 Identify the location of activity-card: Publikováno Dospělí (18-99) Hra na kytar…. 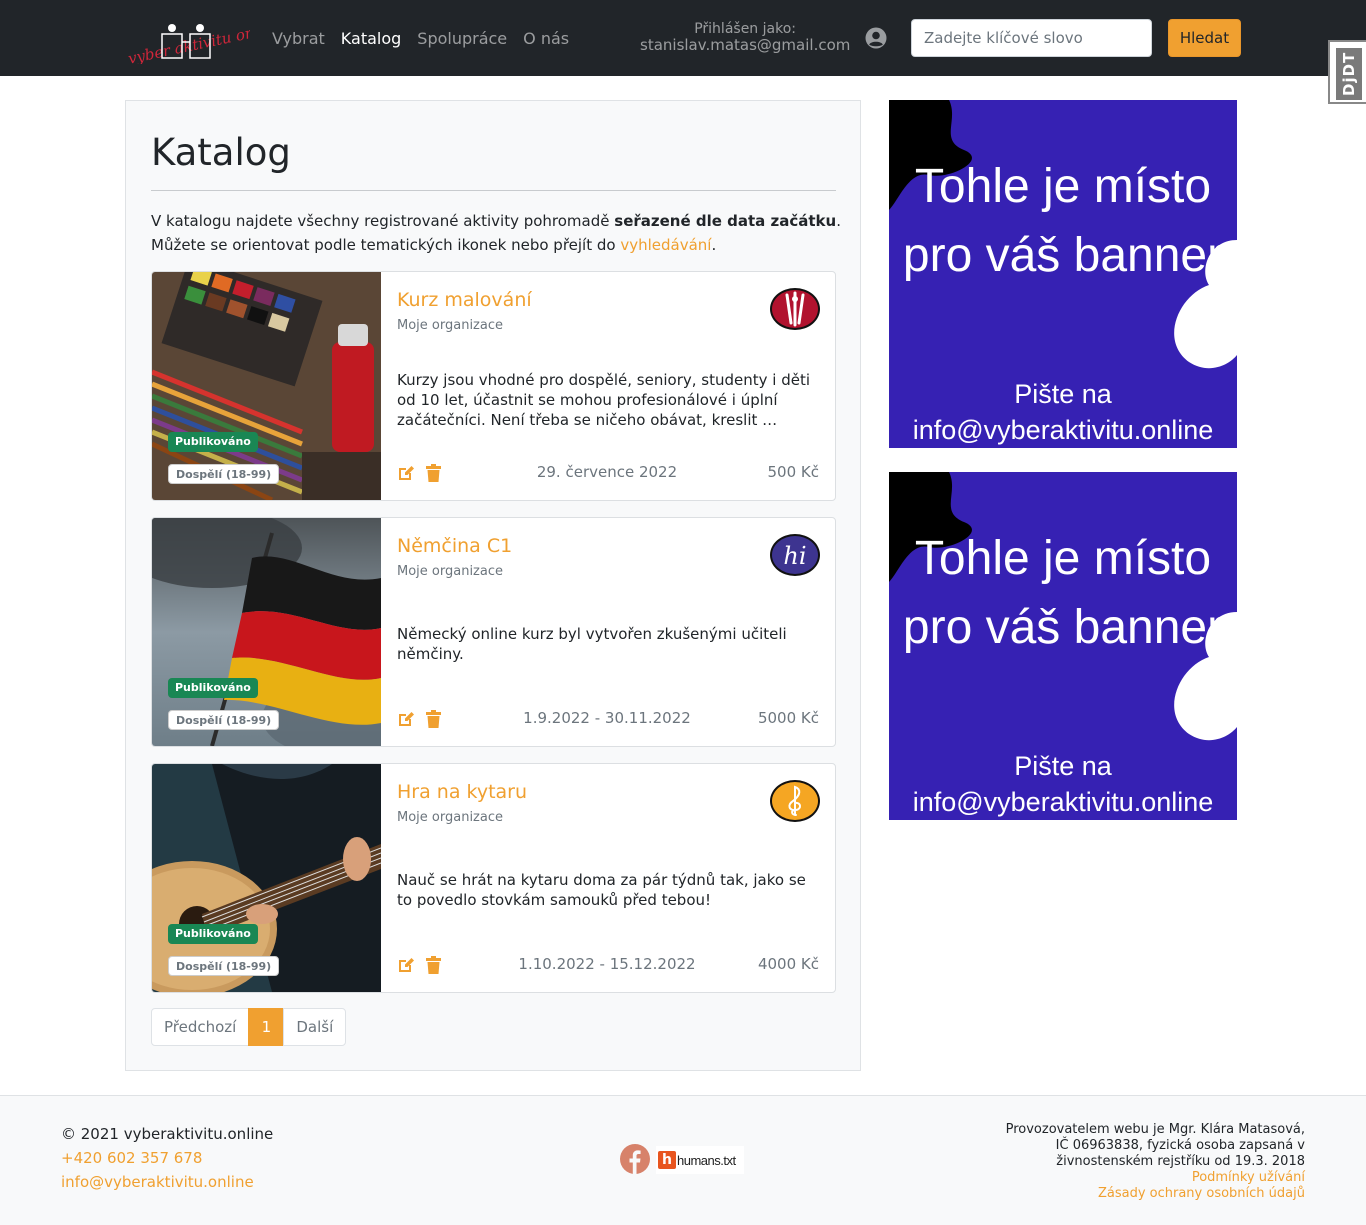
(493, 878).